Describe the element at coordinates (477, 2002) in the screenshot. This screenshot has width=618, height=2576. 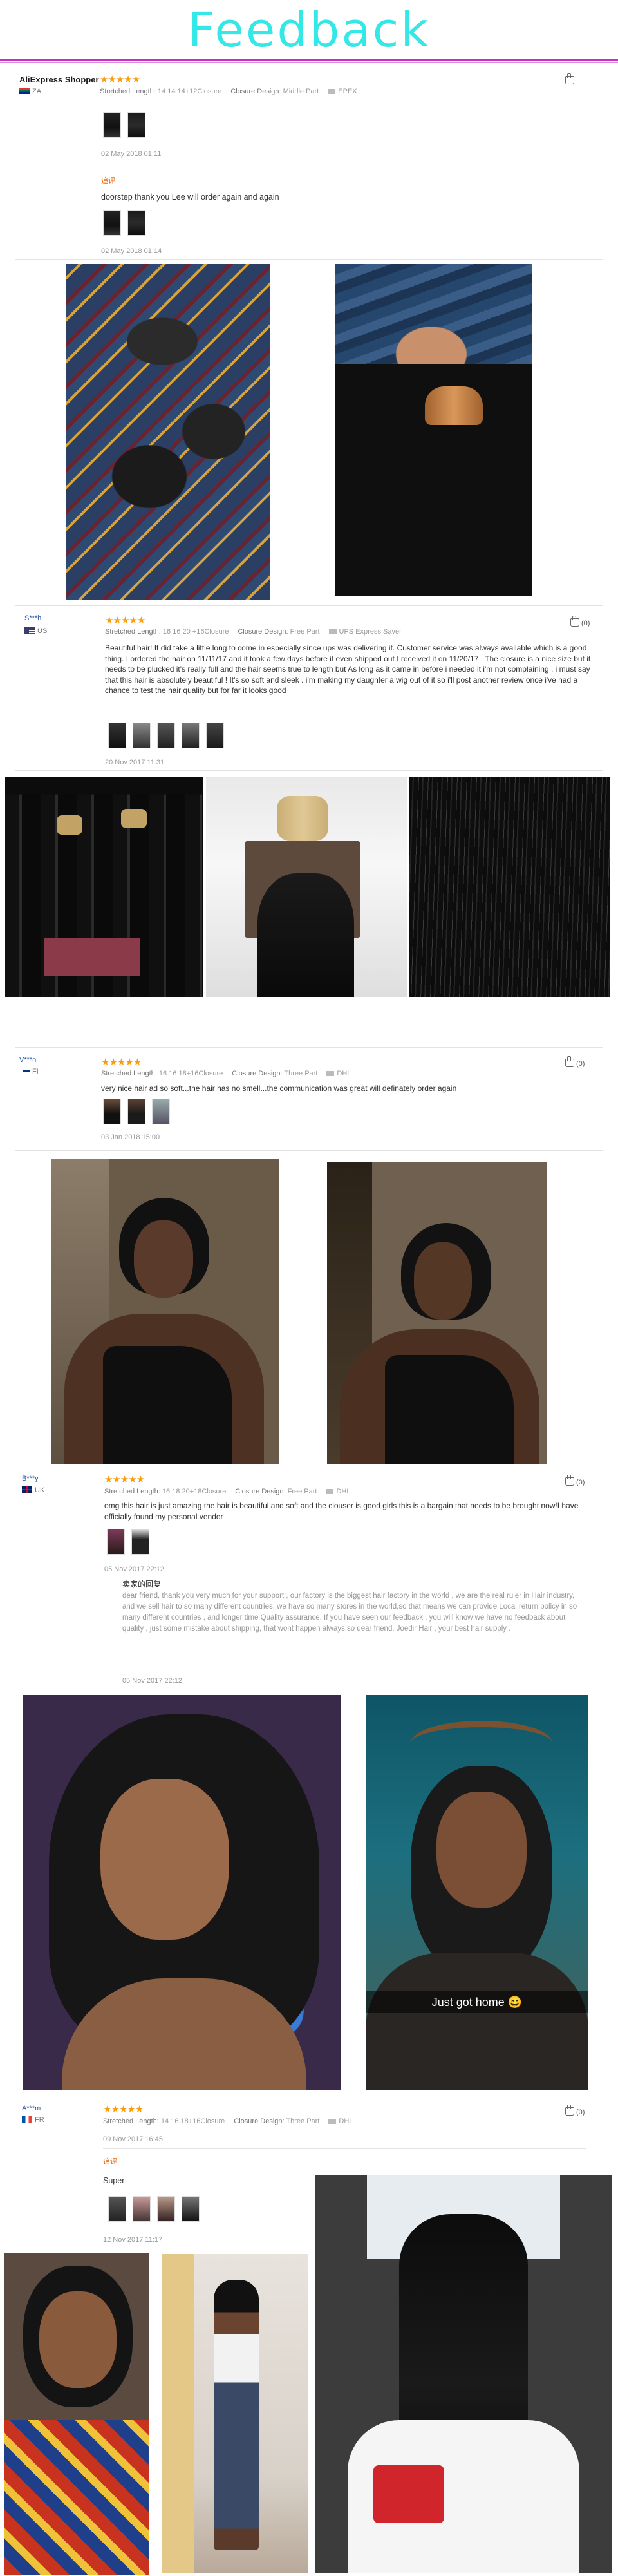
I see `photo-caption: Just got home 😄` at that location.